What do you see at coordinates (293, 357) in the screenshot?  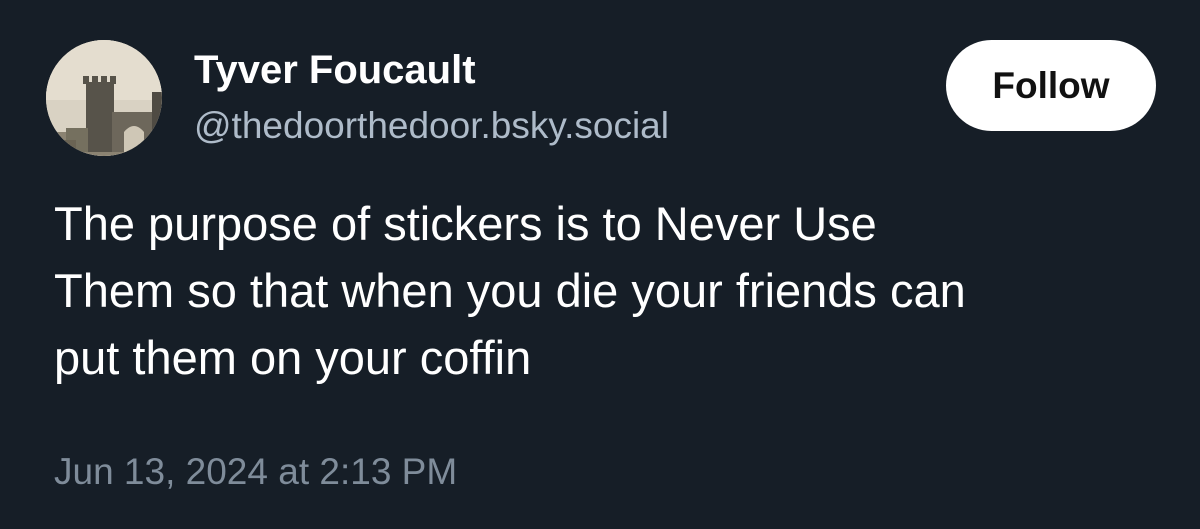 I see `post-text-line: put them on your coffin` at bounding box center [293, 357].